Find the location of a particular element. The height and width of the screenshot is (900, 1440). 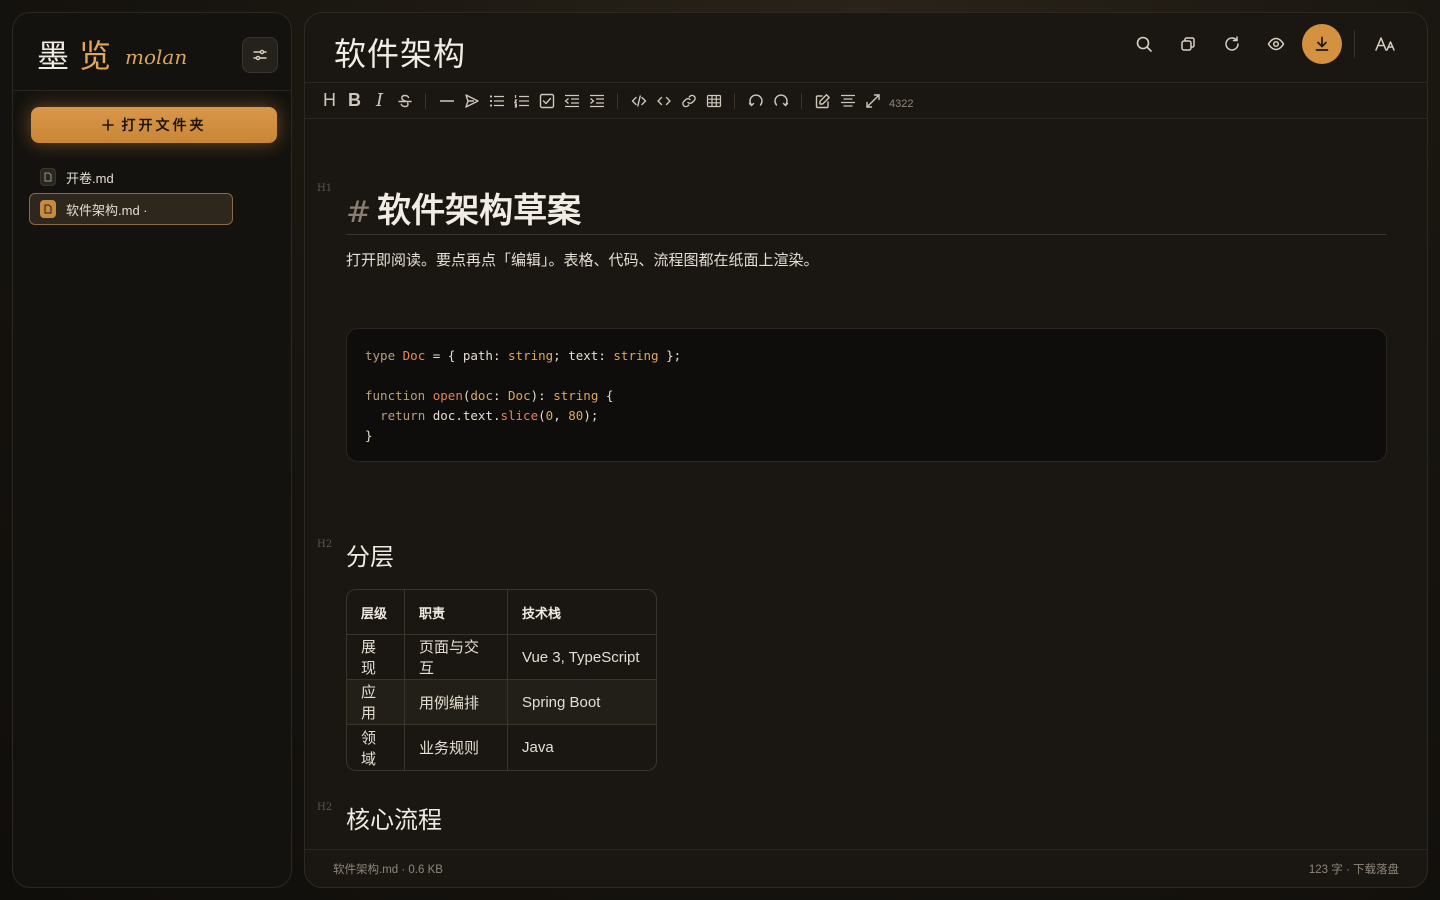

file-item-architecture: 软件架构.md · is located at coordinates (131, 209).